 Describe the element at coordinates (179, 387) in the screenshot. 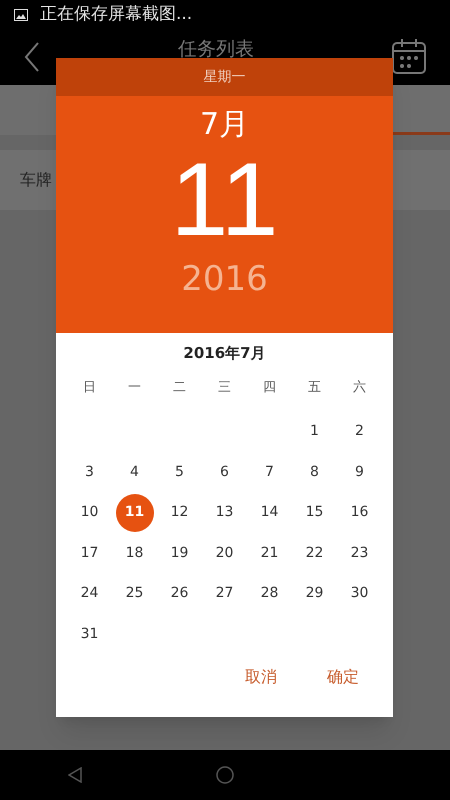

I see `weekday-label: 二` at that location.